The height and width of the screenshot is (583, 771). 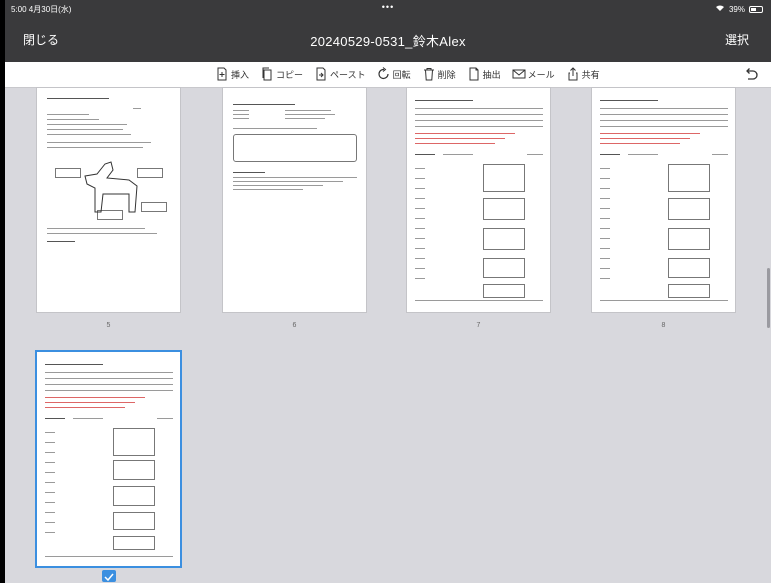 I want to click on toolbar-tools: 挿入 コピー ペースト 回転 削除 抽出 メール 共有, so click(x=407, y=74).